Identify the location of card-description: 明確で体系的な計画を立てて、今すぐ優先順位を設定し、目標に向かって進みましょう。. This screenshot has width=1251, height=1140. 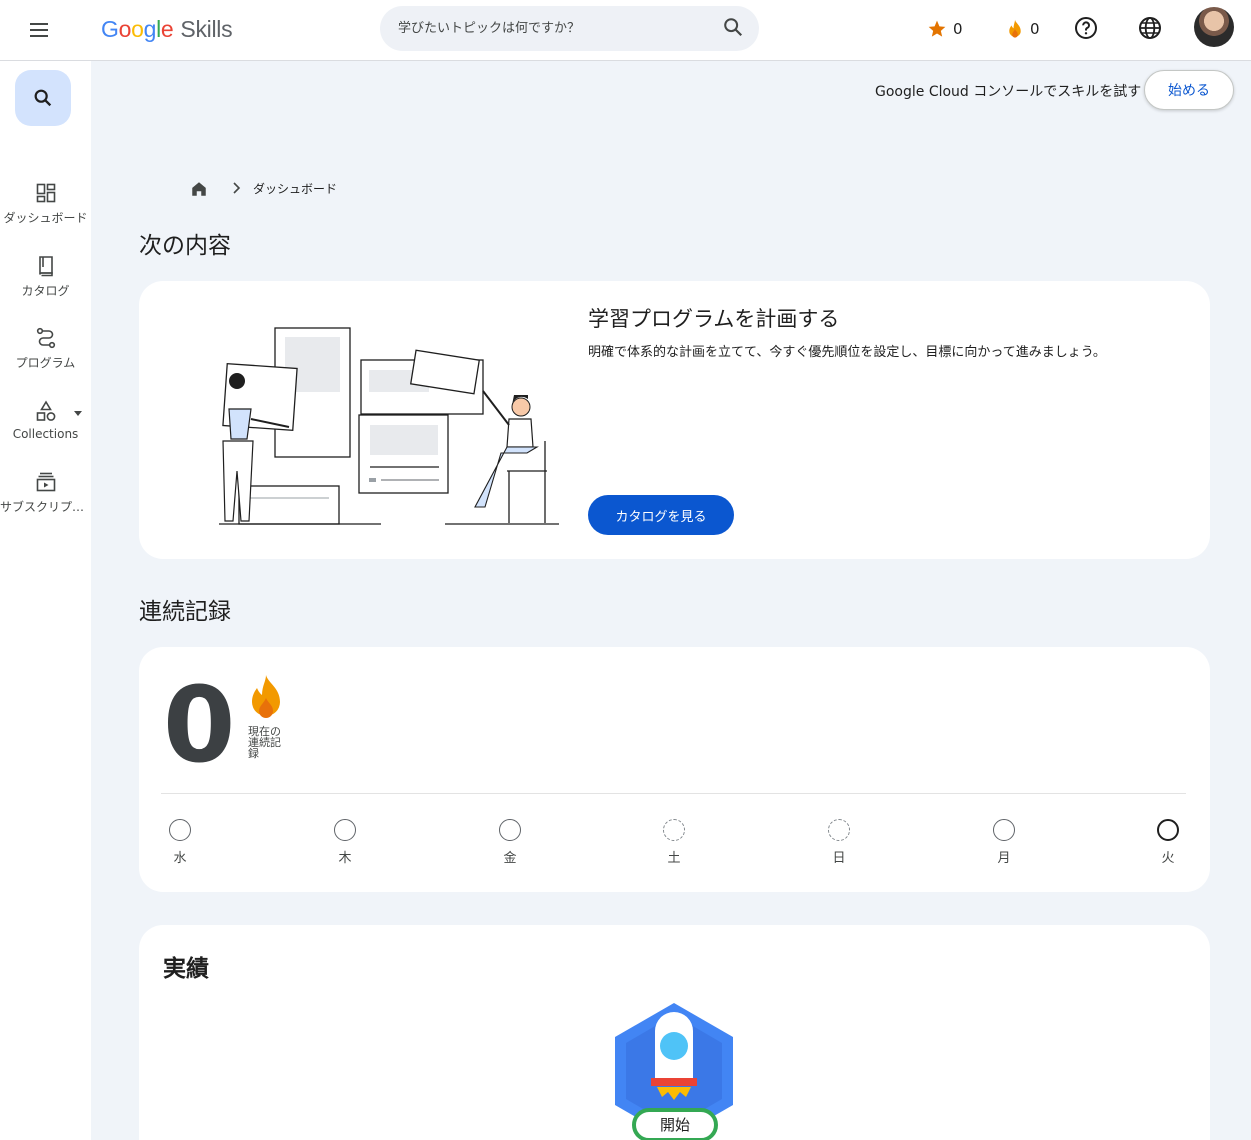
(847, 352).